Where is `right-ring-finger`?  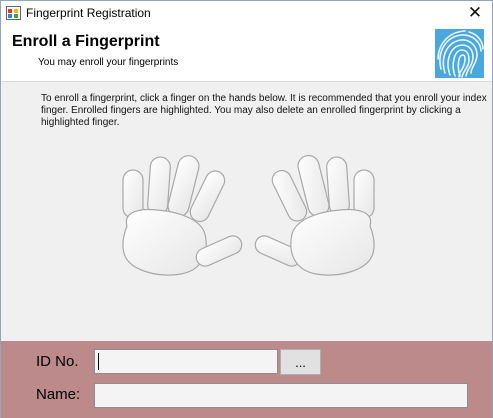 right-ring-finger is located at coordinates (338, 186).